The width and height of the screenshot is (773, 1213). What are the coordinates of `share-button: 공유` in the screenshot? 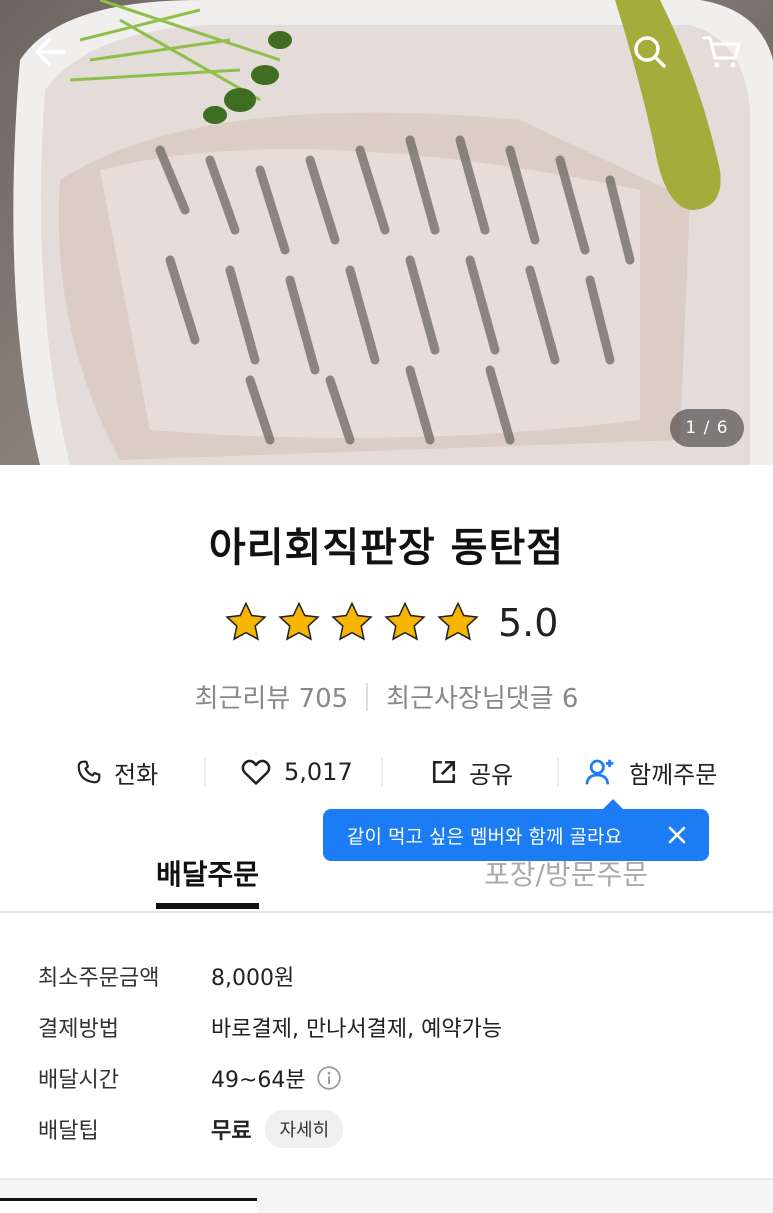 It's located at (472, 772).